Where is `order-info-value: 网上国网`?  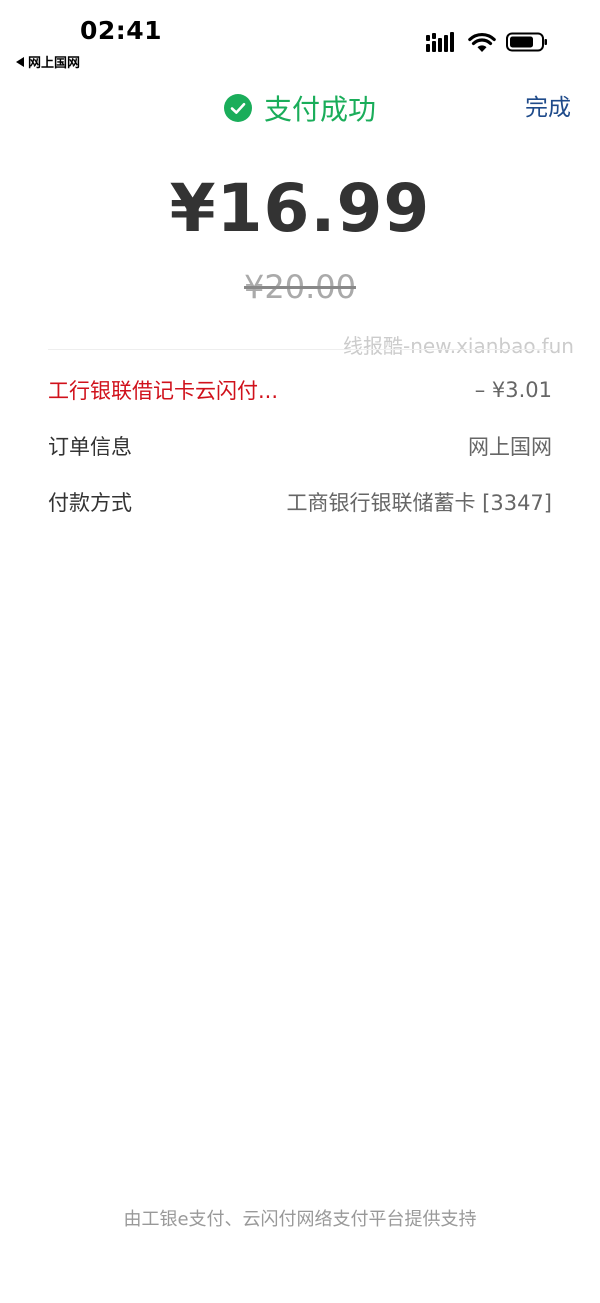
order-info-value: 网上国网 is located at coordinates (510, 447).